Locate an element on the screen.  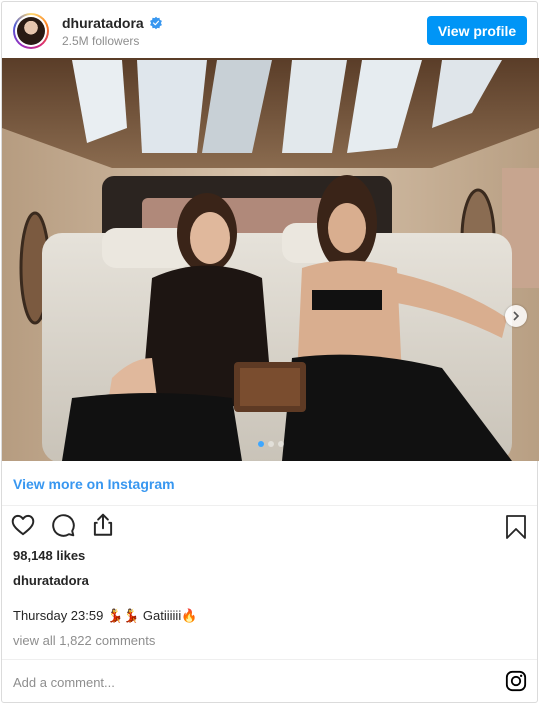
username-row: dhuratadora is located at coordinates (112, 23).